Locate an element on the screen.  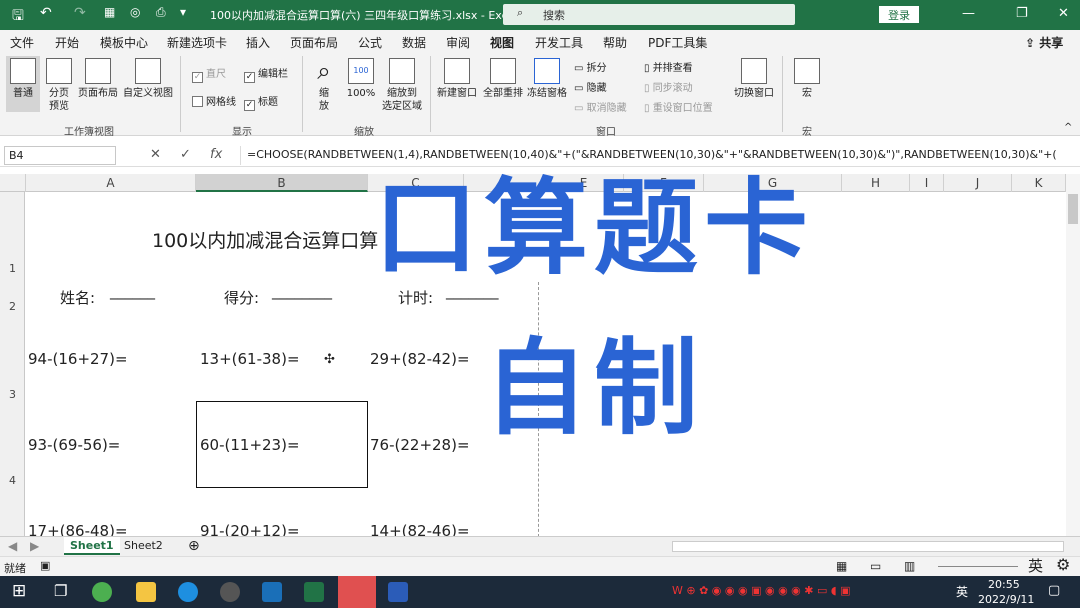
problem-cell: 91-(20+12)= is located at coordinates (250, 529).